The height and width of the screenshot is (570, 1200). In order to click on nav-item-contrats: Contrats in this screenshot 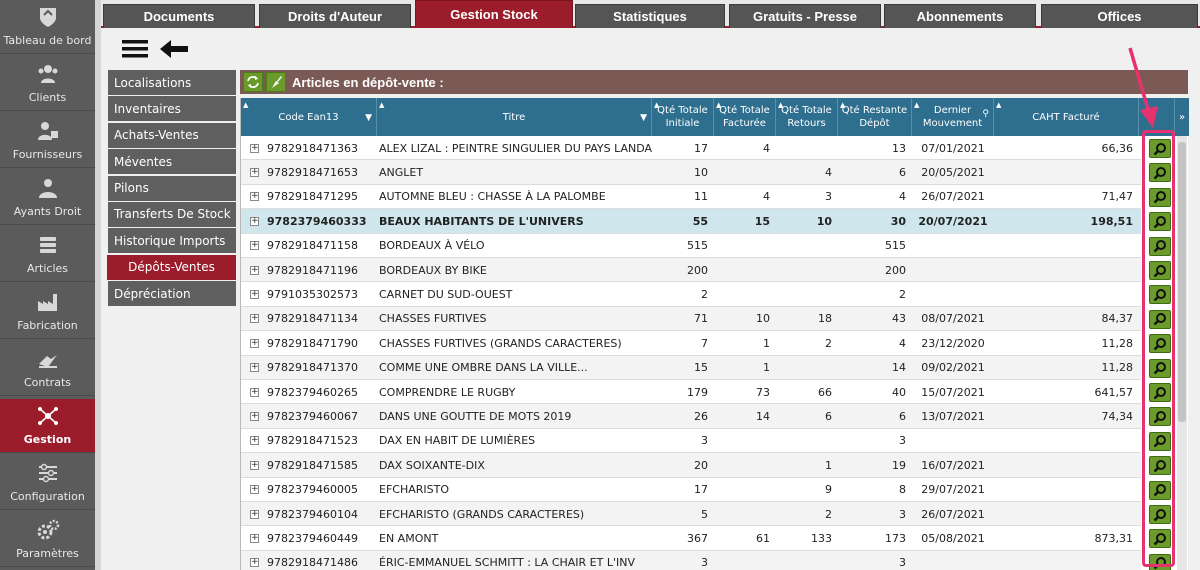, I will do `click(47, 369)`.